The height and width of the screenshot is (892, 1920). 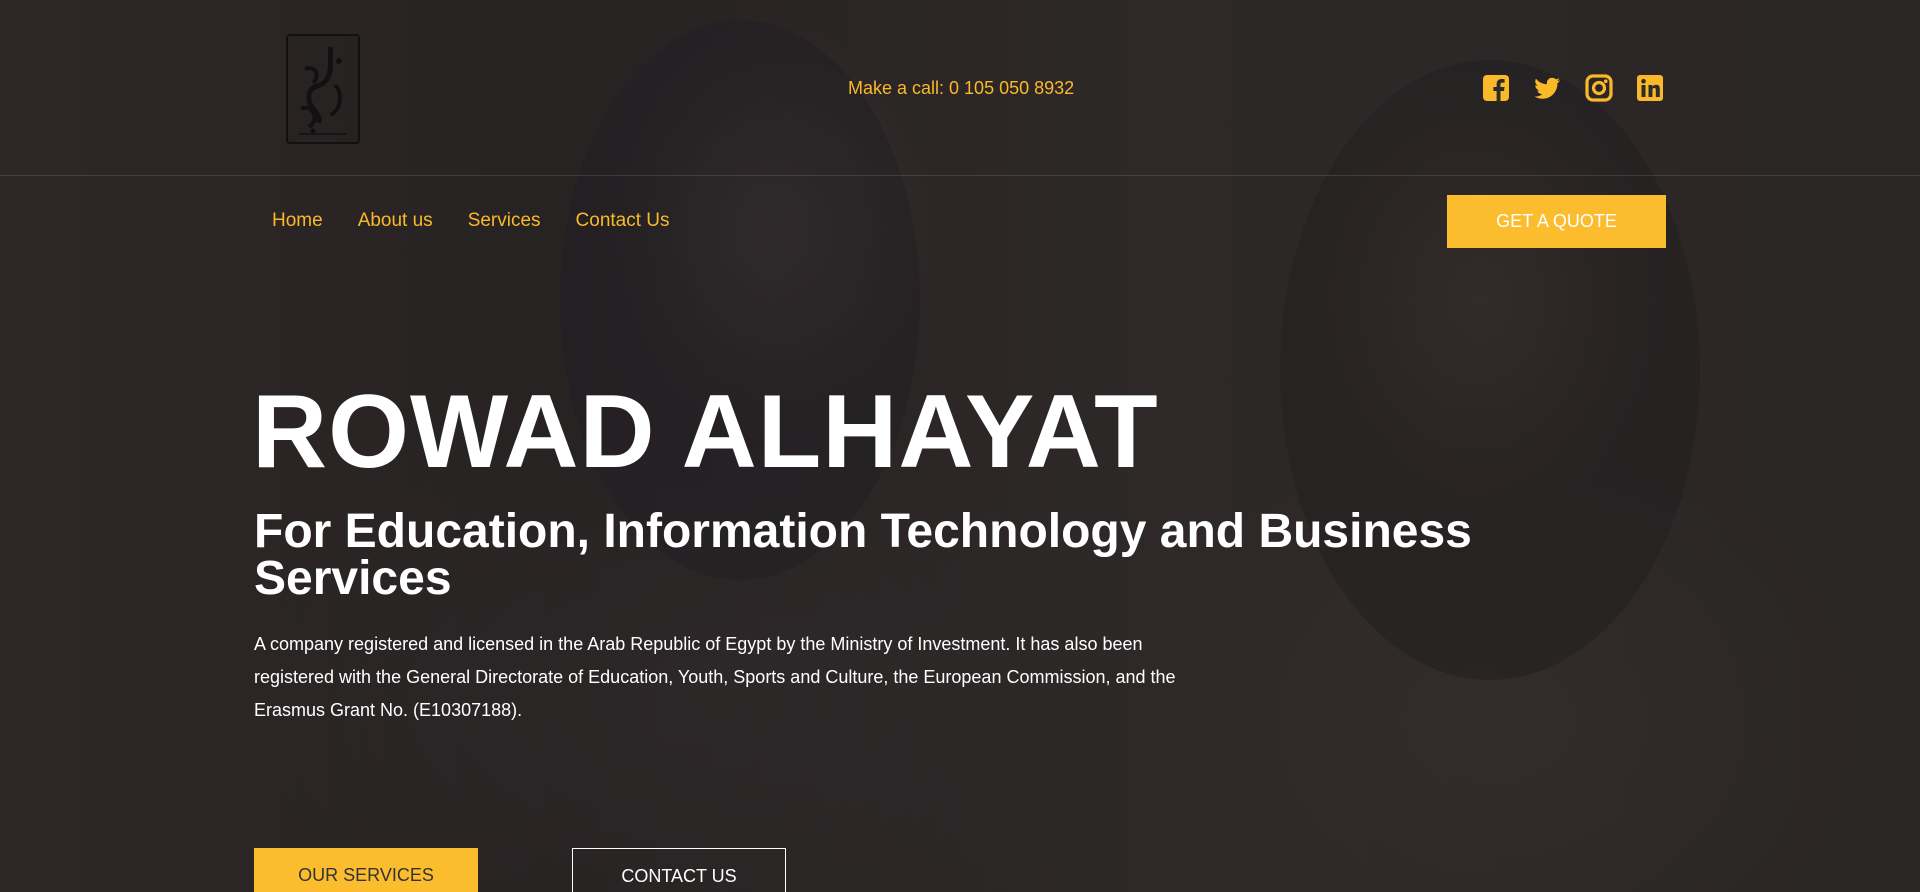 I want to click on phone-number: Make a call: 0 105 050 8932, so click(x=961, y=88).